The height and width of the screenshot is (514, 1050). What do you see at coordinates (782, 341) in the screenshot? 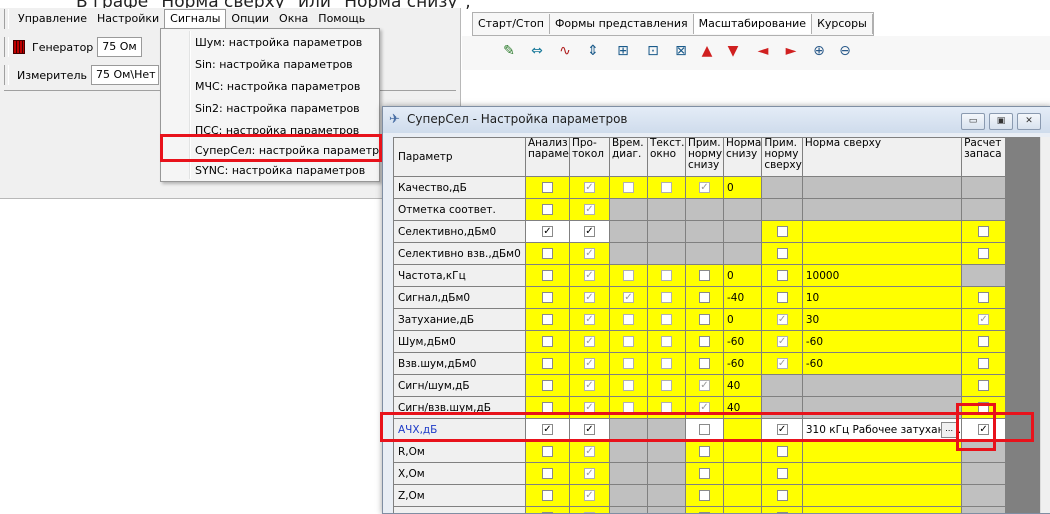
I see `apply-upper-cell: ✓` at bounding box center [782, 341].